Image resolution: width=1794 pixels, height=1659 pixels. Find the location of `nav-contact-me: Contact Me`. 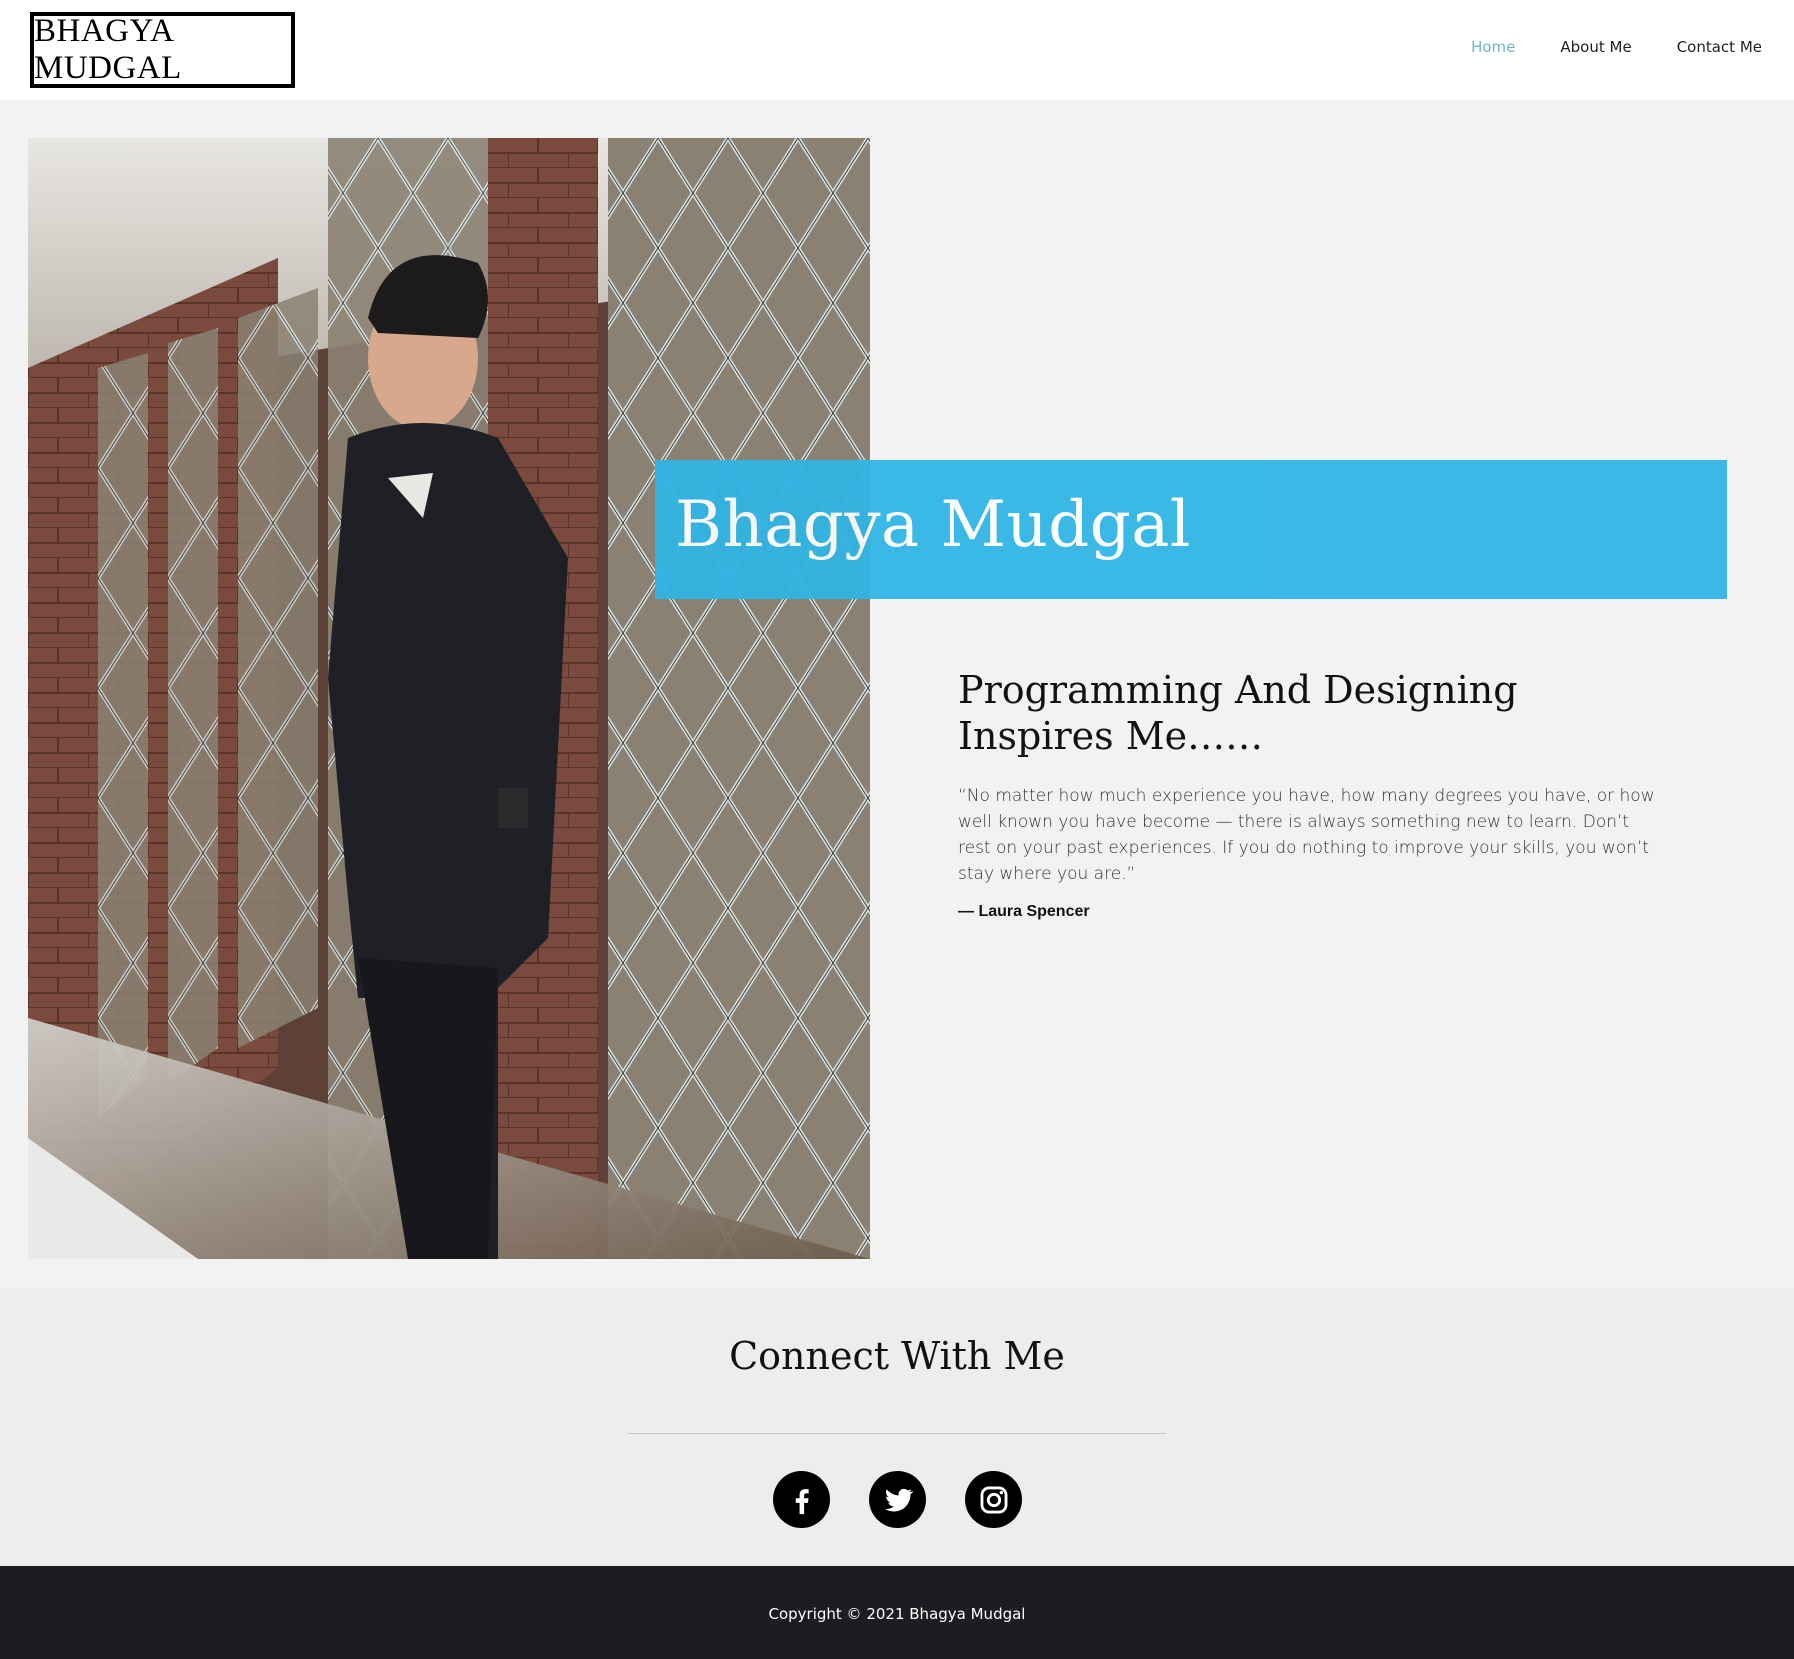

nav-contact-me: Contact Me is located at coordinates (1719, 47).